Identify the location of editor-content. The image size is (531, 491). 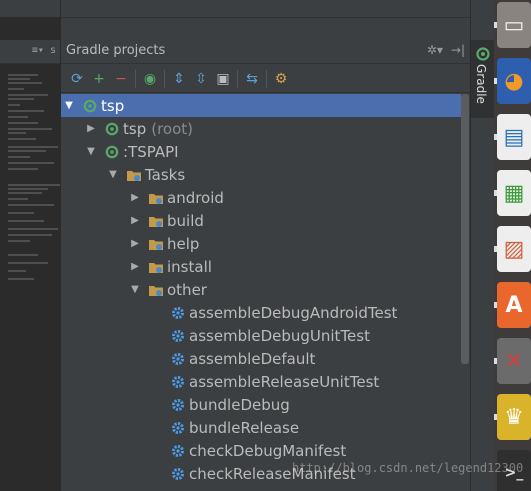
(30, 184).